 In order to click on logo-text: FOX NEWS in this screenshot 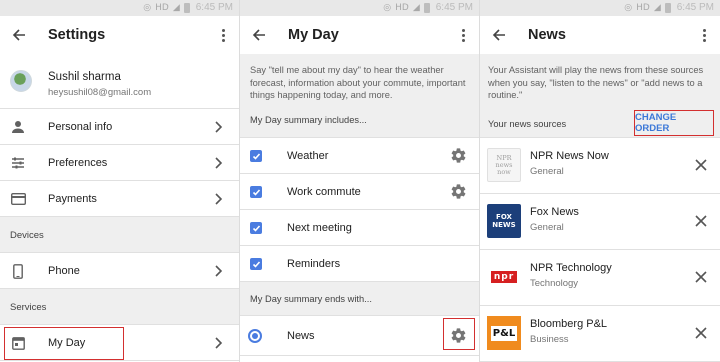, I will do `click(504, 221)`.